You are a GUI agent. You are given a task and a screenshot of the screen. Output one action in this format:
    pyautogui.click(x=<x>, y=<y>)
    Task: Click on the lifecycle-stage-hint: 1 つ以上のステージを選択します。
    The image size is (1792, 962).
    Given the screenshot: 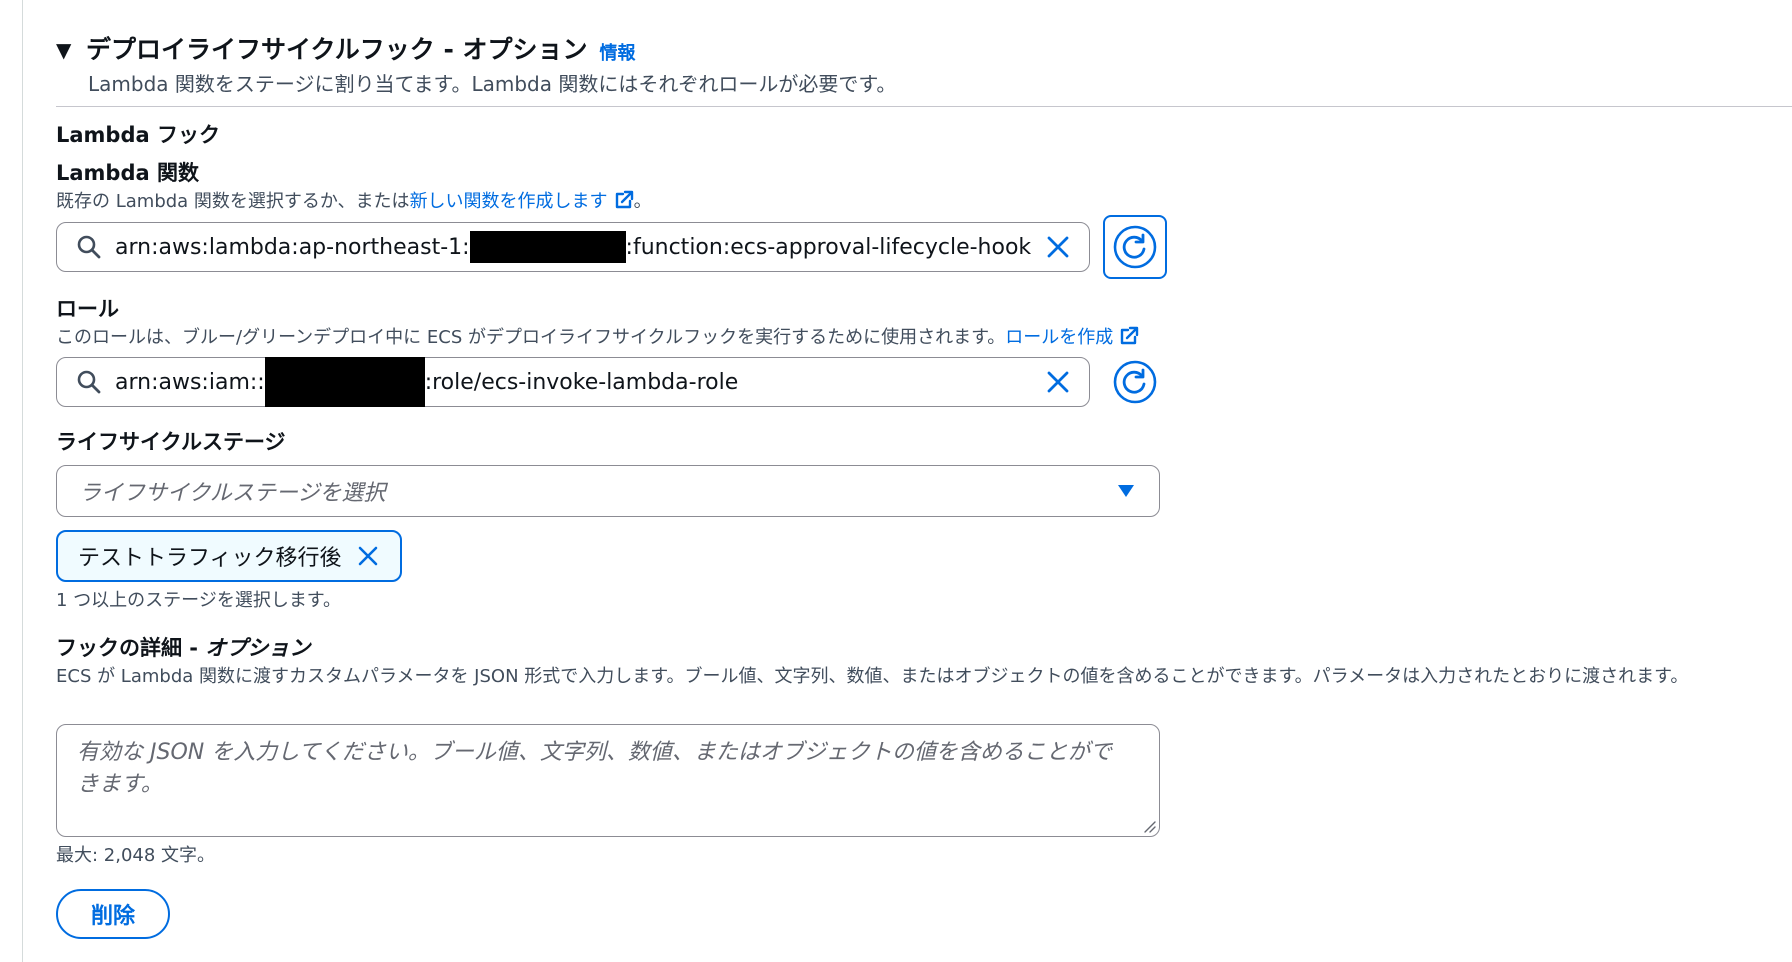 What is the action you would take?
    pyautogui.click(x=199, y=600)
    